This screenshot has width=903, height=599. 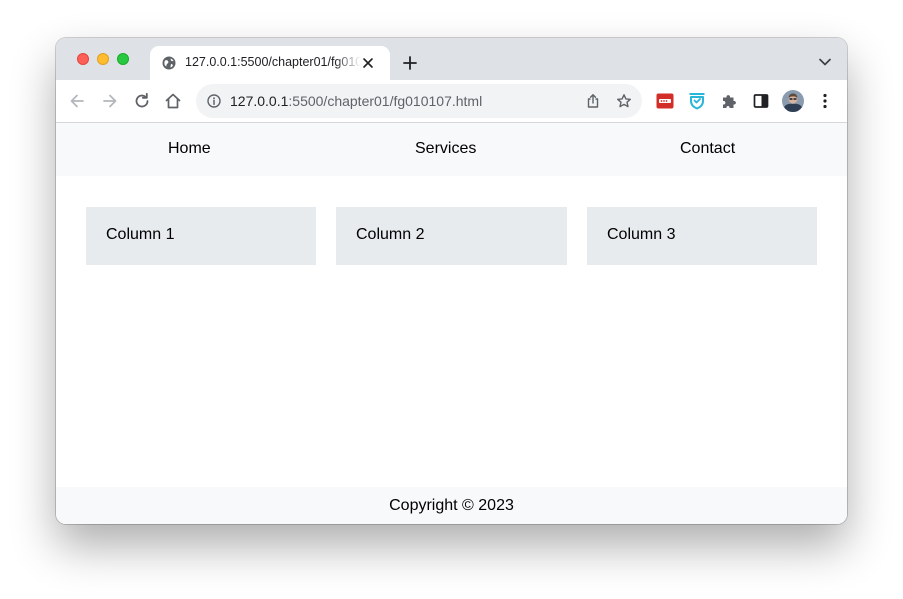 I want to click on share-icon, so click(x=593, y=101).